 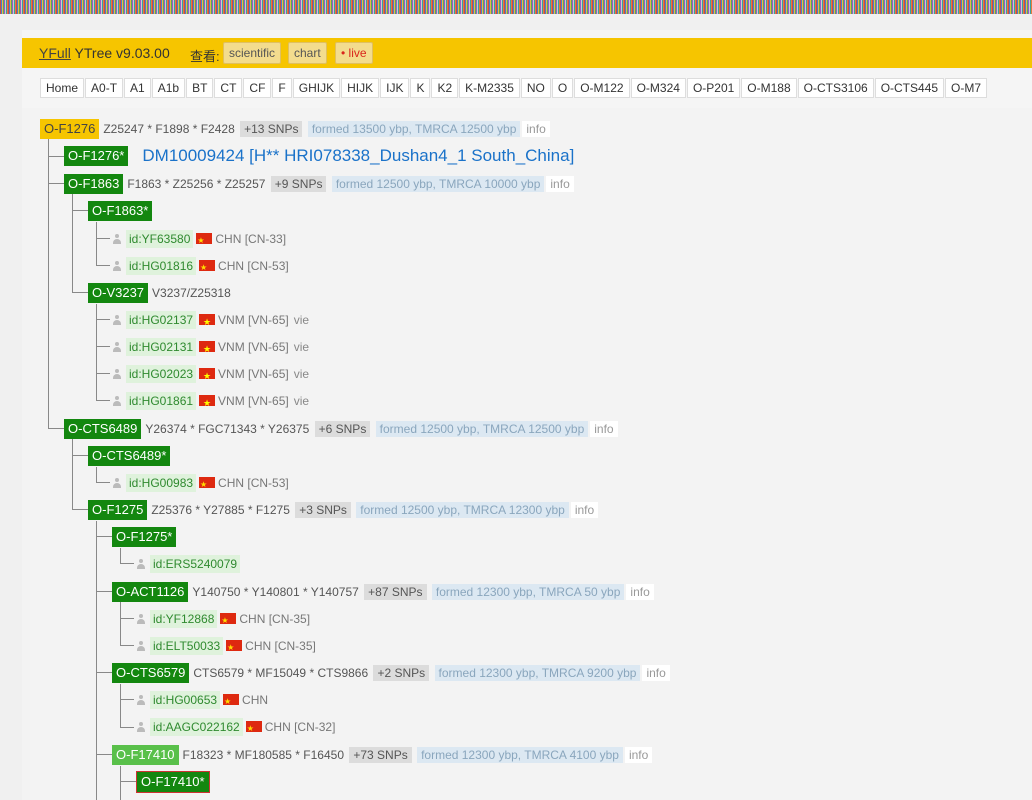 I want to click on sample-id-link: id:YF12868, so click(x=184, y=618).